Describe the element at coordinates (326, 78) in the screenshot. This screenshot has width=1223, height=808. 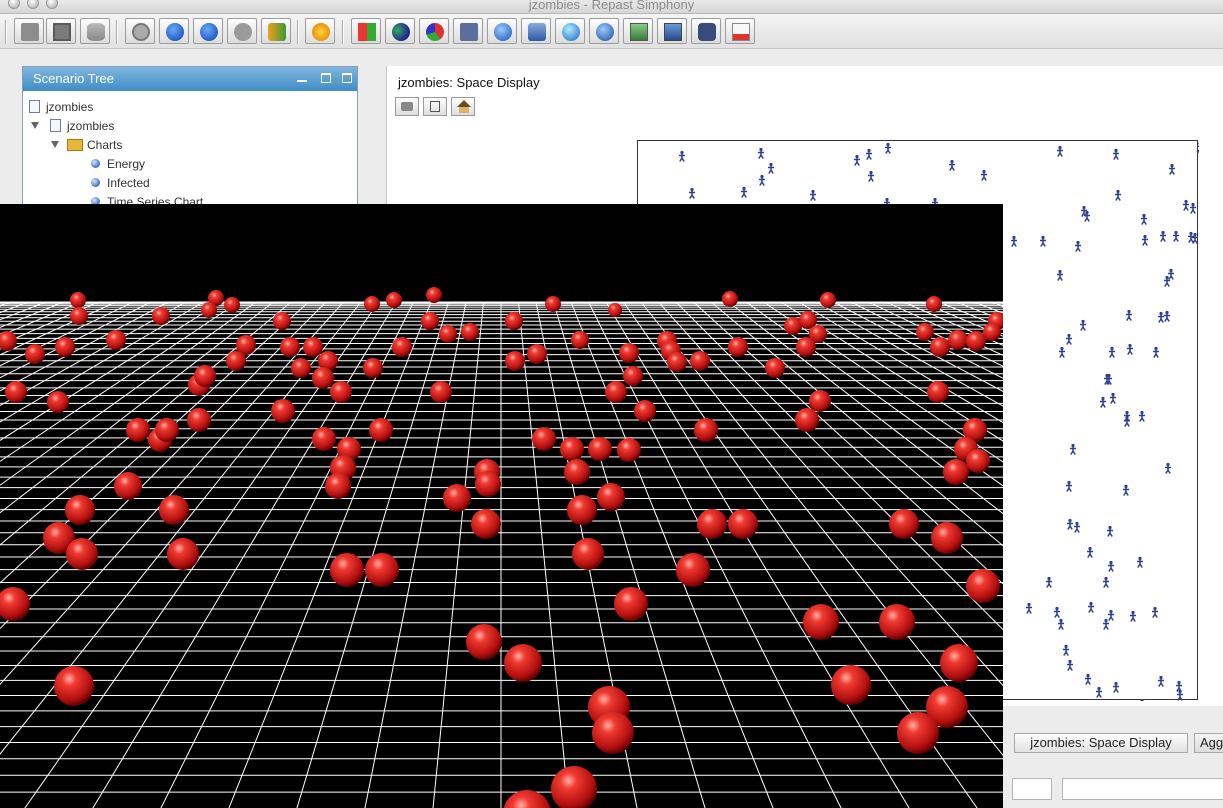
I see `maximize-panel-icon` at that location.